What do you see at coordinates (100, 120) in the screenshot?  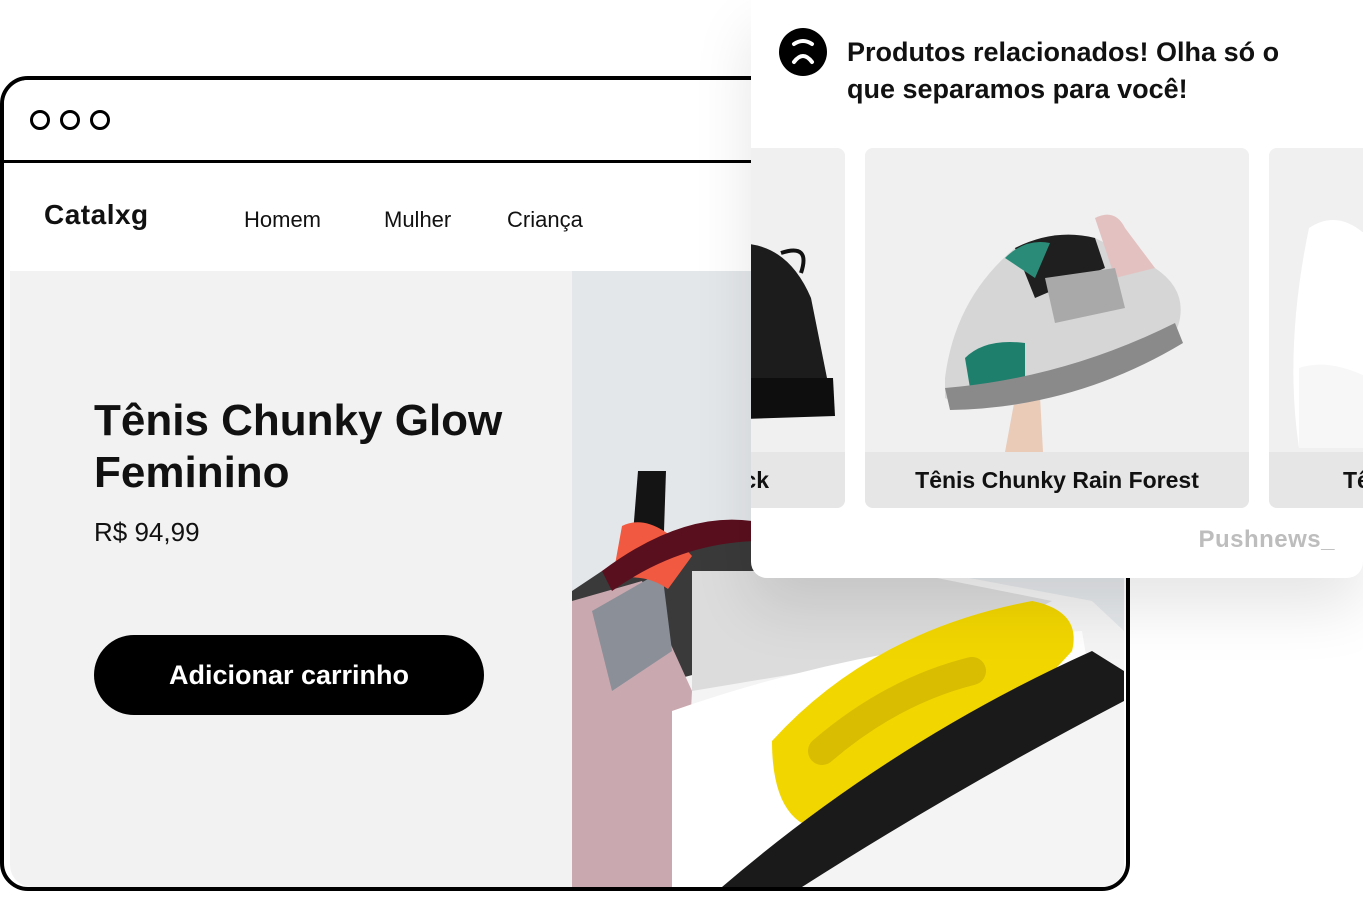 I see `window-maximize-button` at bounding box center [100, 120].